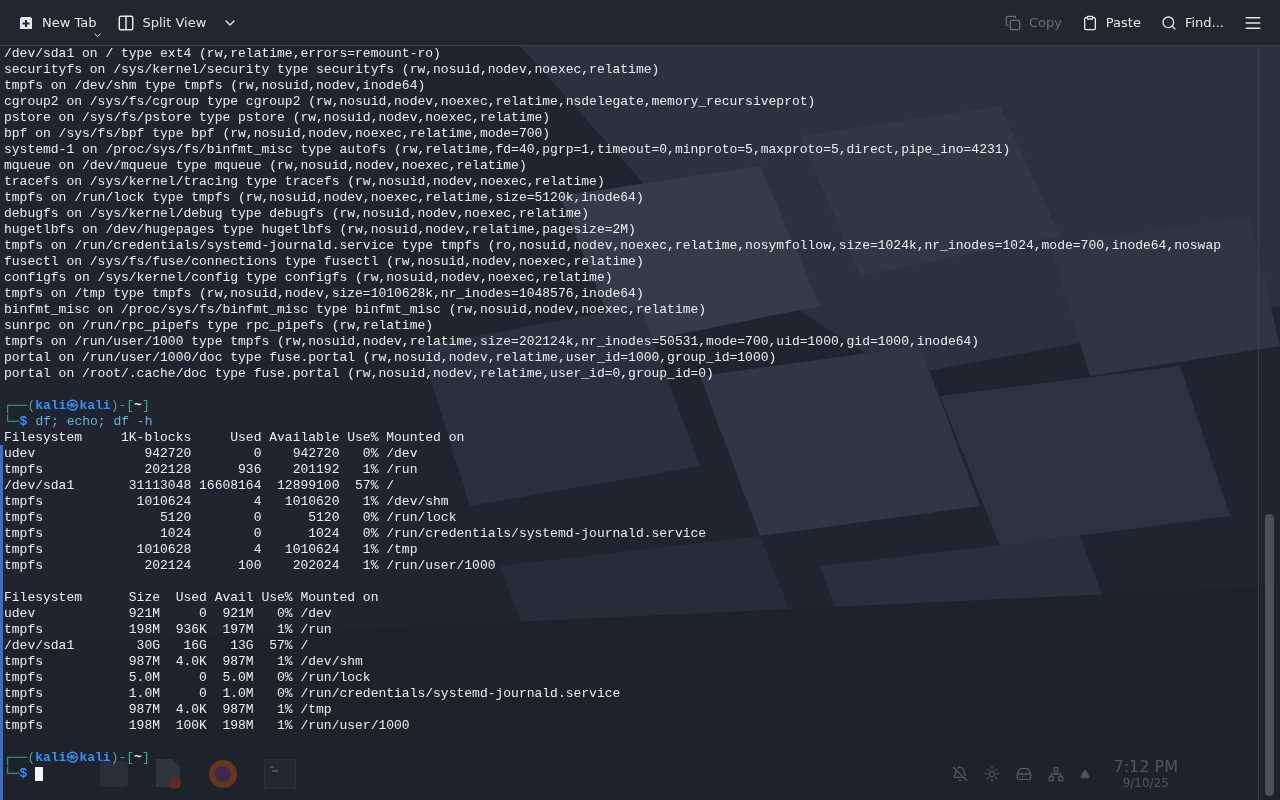  Describe the element at coordinates (234, 438) in the screenshot. I see `terminal-line: Filesystem 1K-blocks Used Available Use% Mounted on` at that location.